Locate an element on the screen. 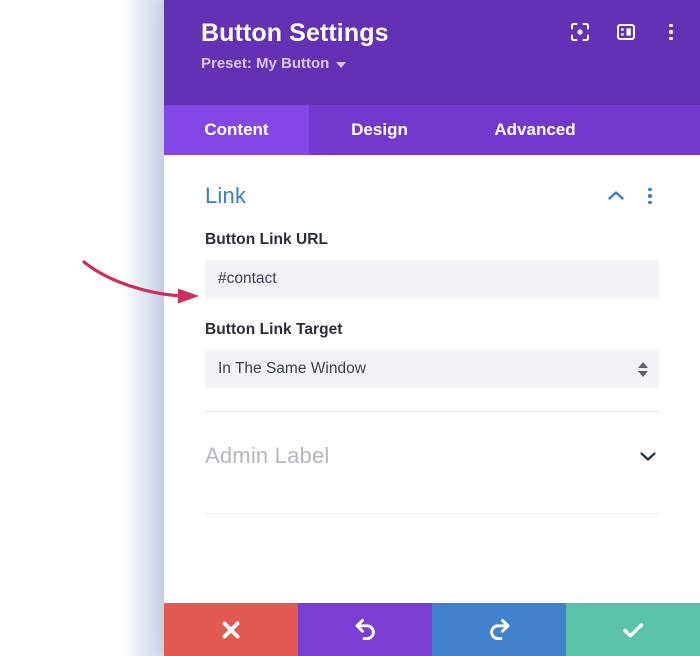  button-link-target-label: Button Link Target is located at coordinates (274, 329).